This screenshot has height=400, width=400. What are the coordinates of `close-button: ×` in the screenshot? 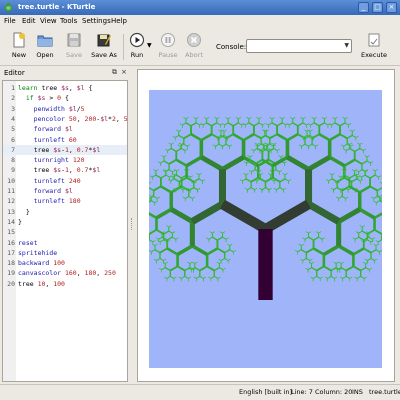 It's located at (391, 7).